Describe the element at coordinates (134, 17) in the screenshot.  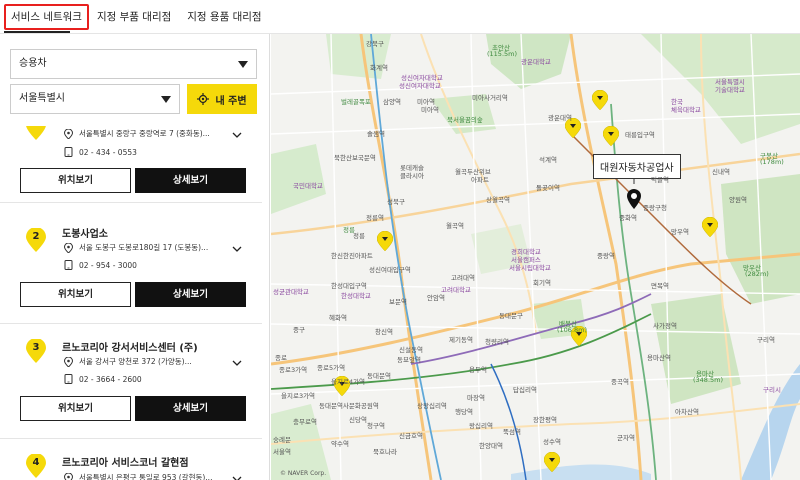
I see `tab-parts-dealer: 지정 부품 대리점` at that location.